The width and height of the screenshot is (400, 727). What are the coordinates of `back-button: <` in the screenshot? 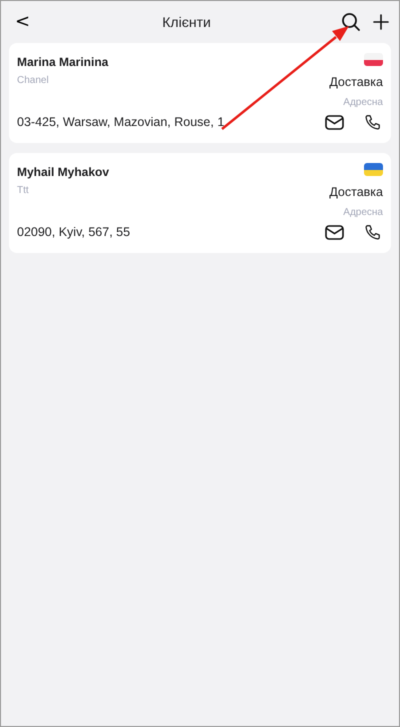 It's located at (22, 22).